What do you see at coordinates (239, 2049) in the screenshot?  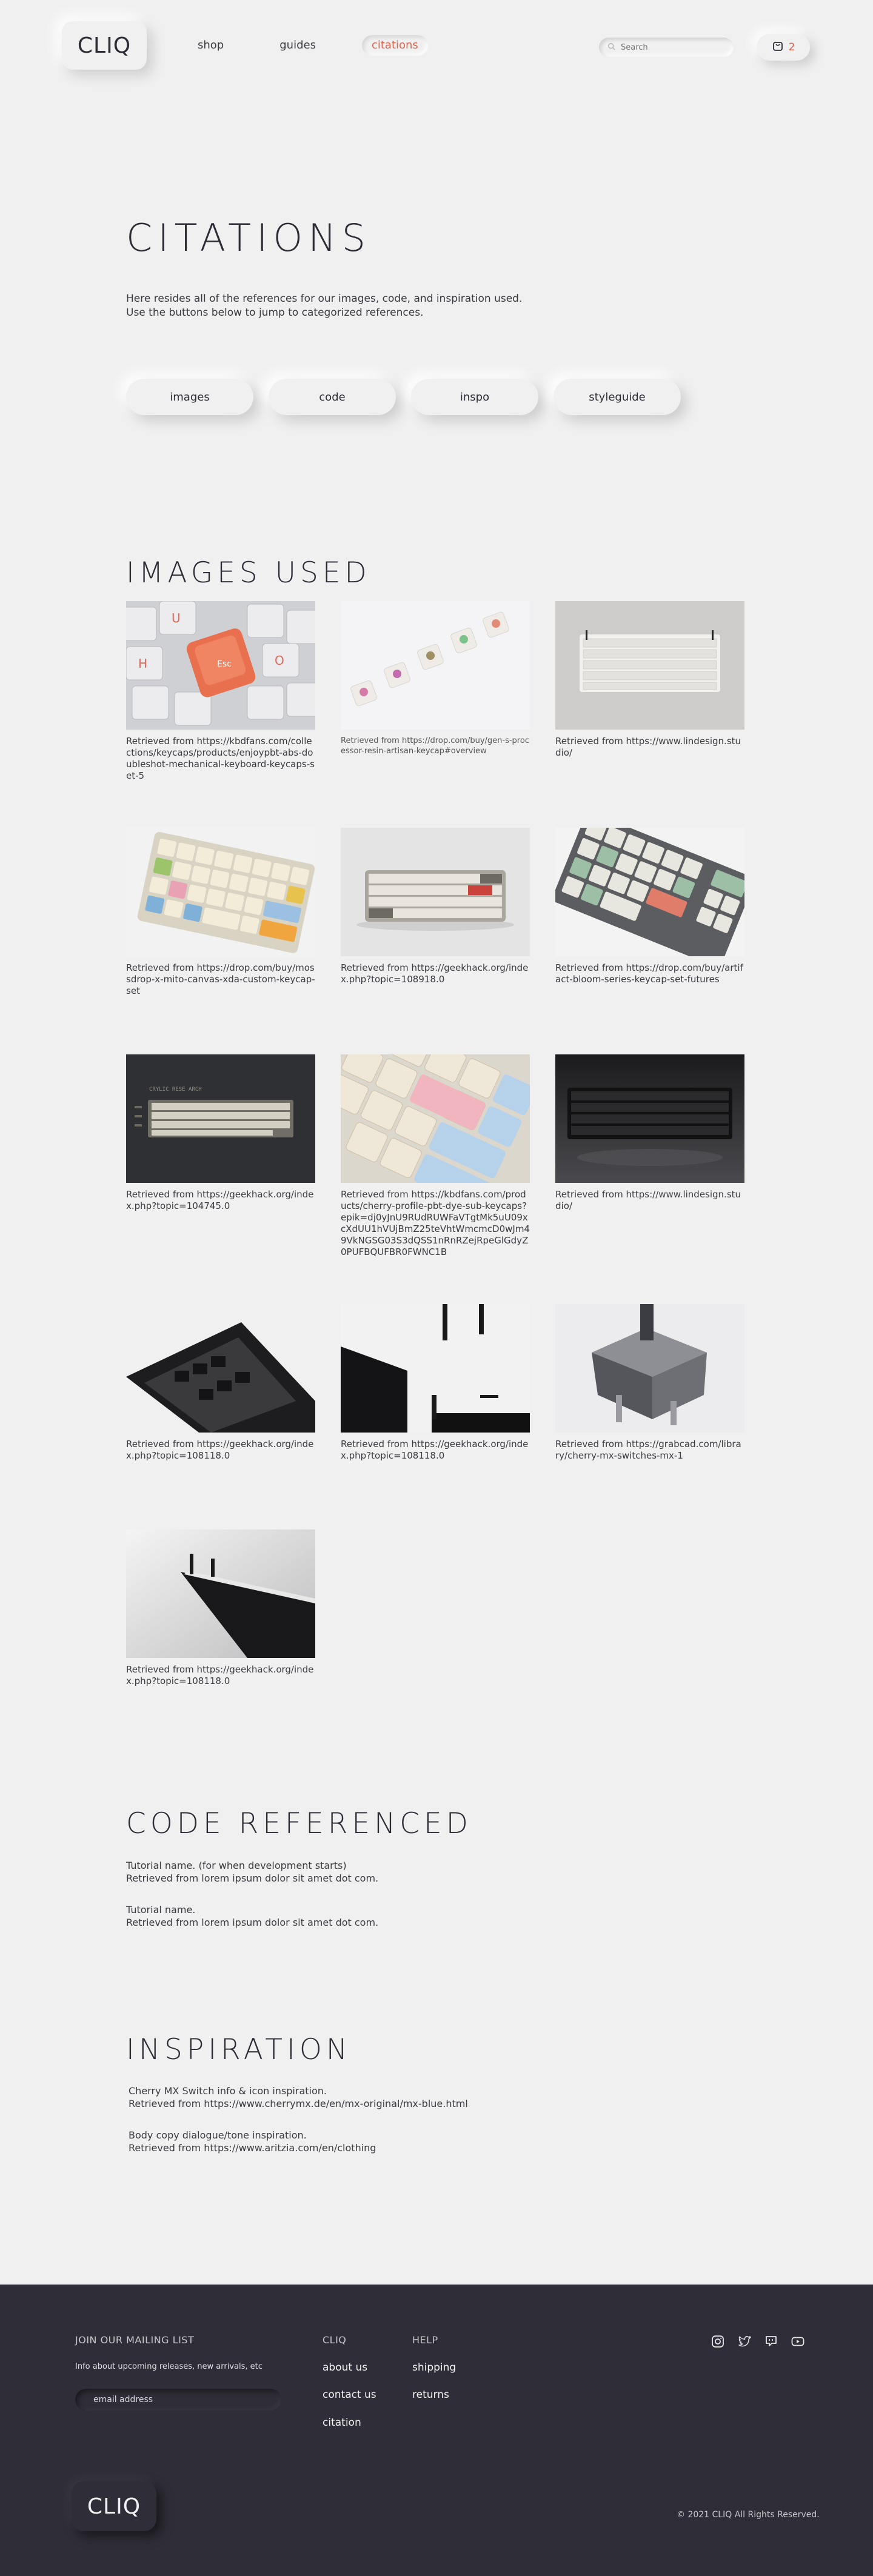 I see `inspiration-section-title: INSPIRATION` at bounding box center [239, 2049].